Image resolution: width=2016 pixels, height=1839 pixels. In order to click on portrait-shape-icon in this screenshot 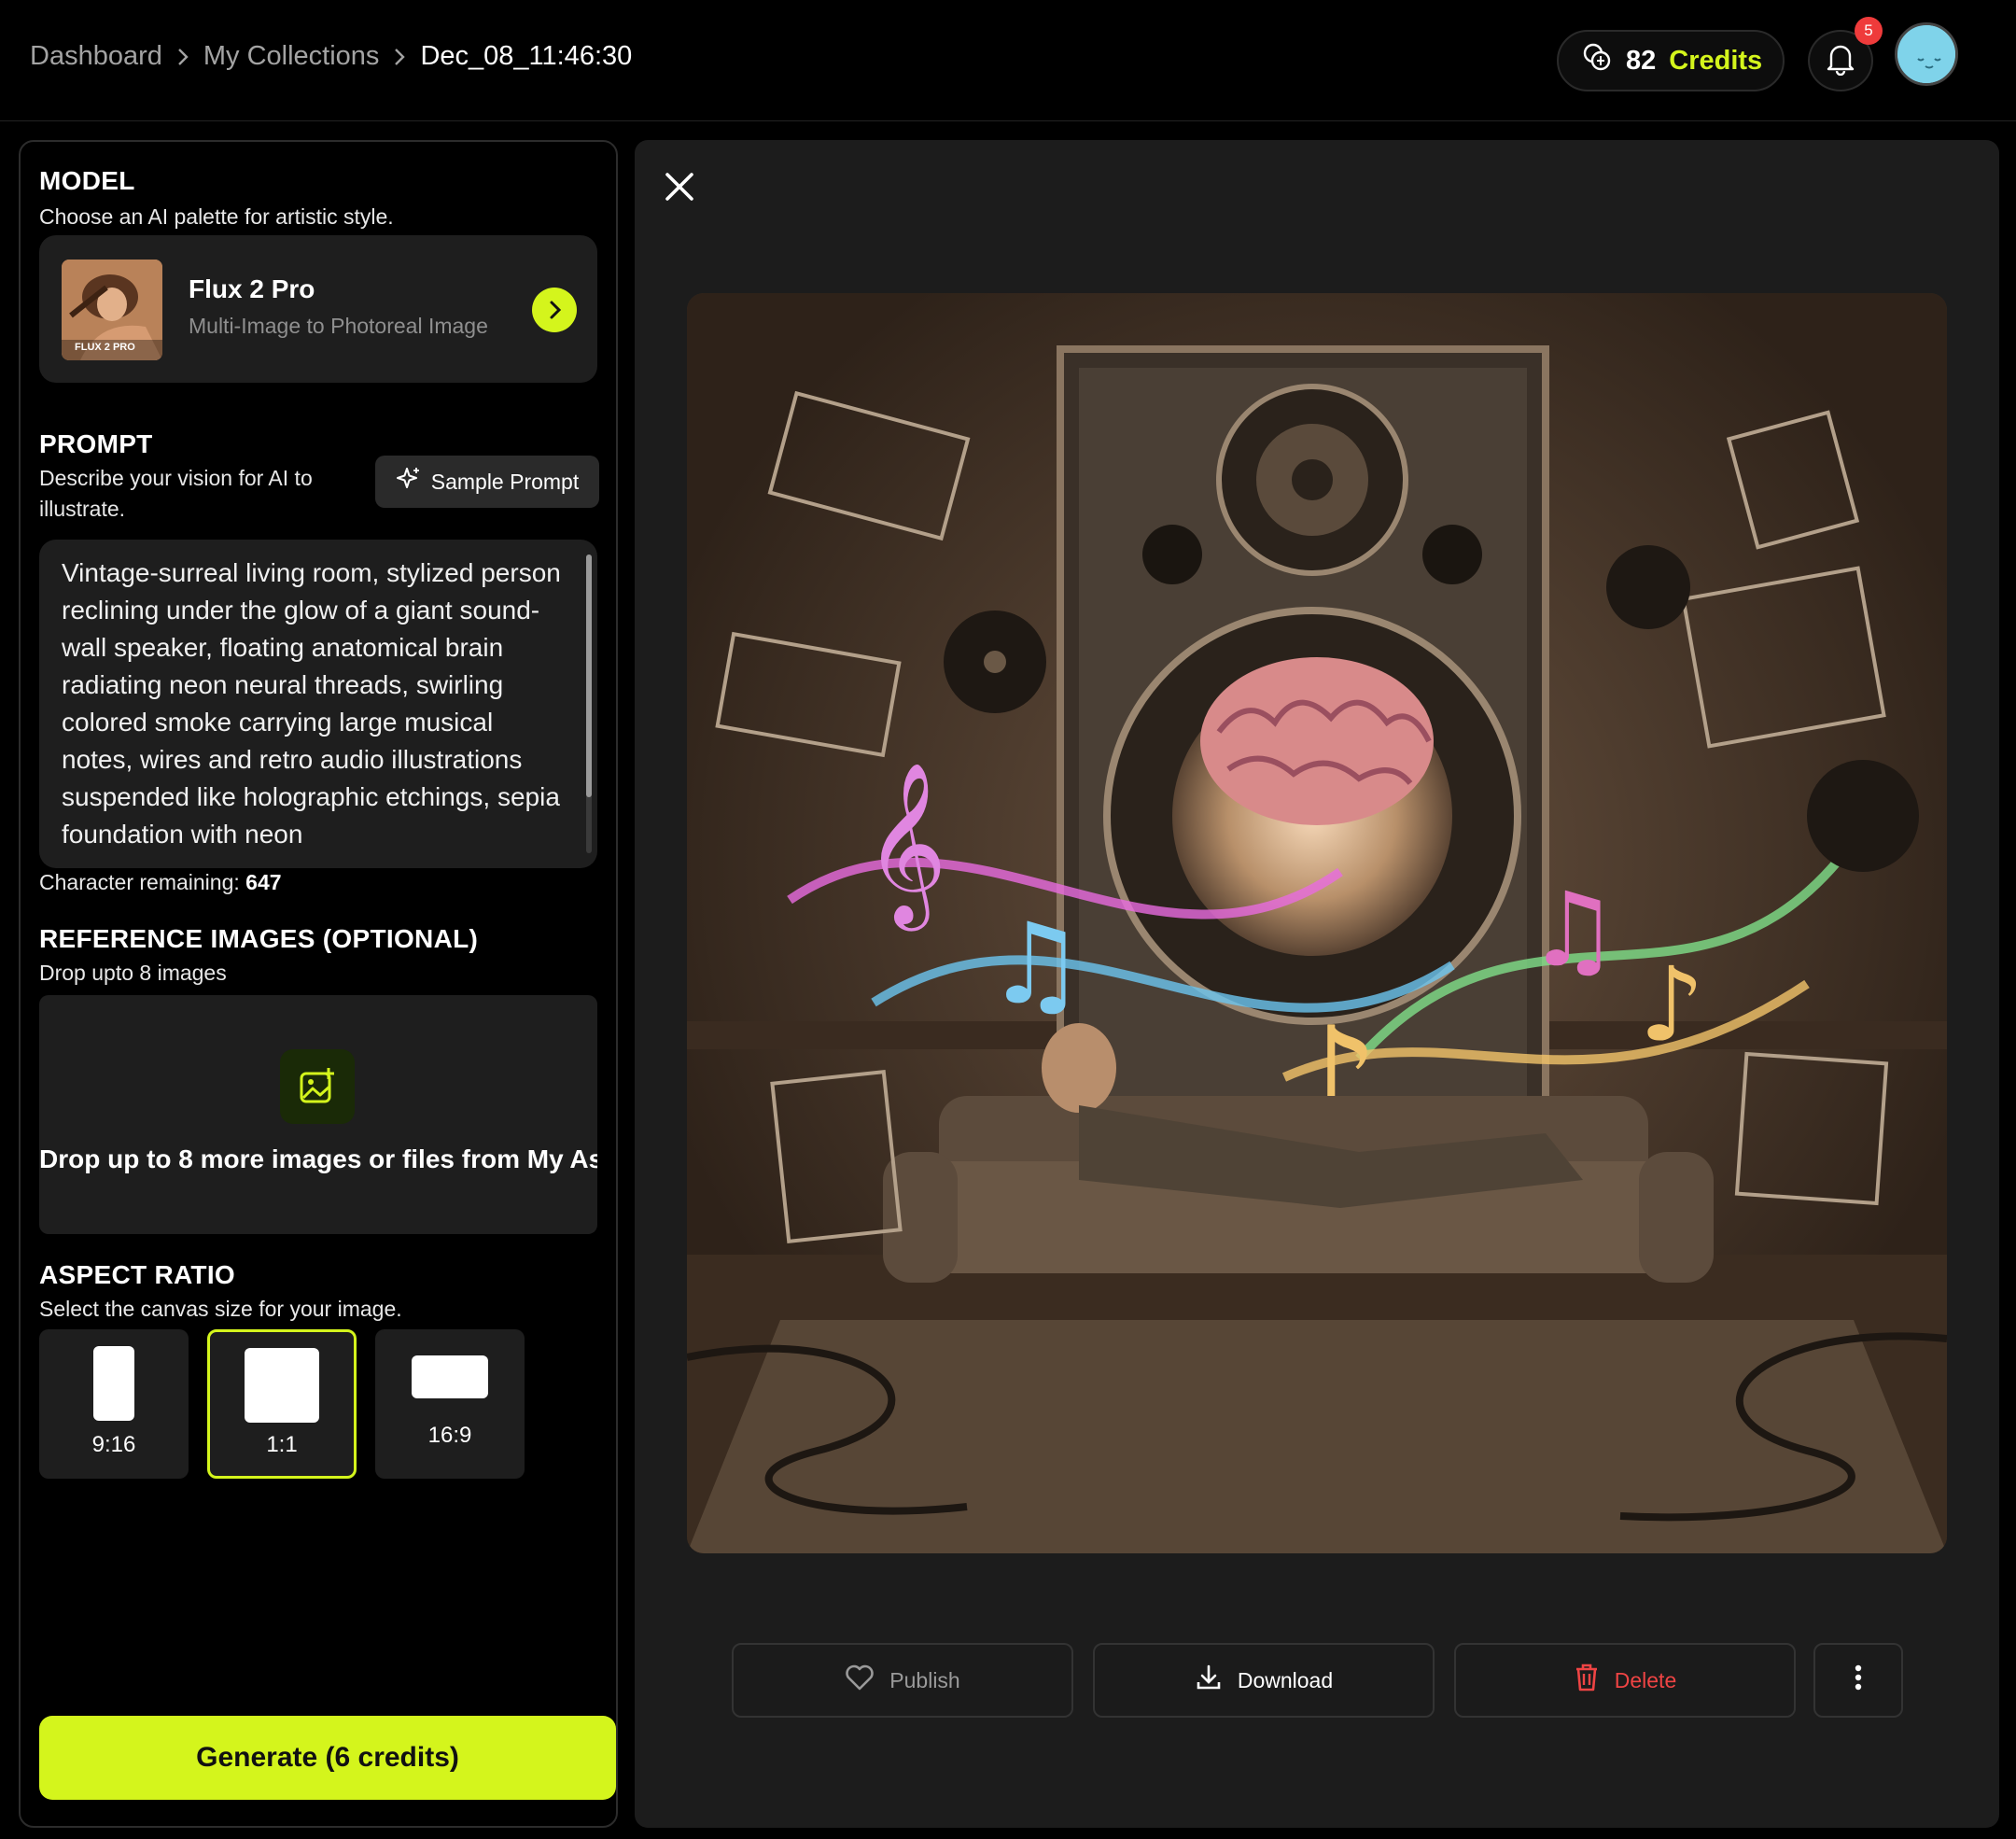, I will do `click(113, 1383)`.